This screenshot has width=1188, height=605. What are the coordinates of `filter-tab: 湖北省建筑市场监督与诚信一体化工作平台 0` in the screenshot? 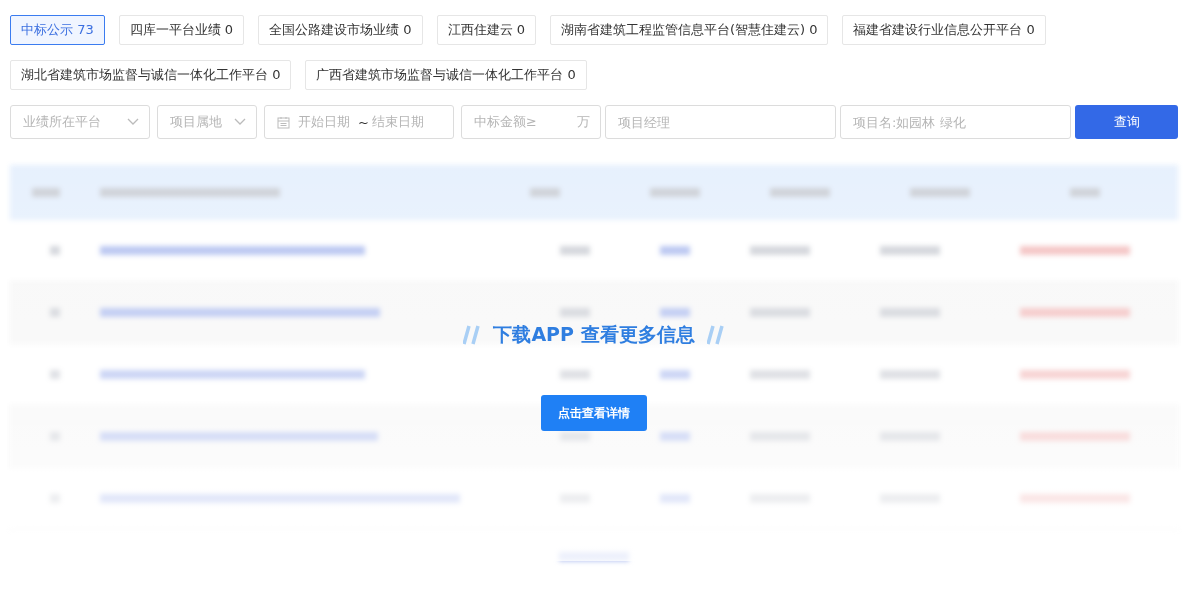 It's located at (151, 75).